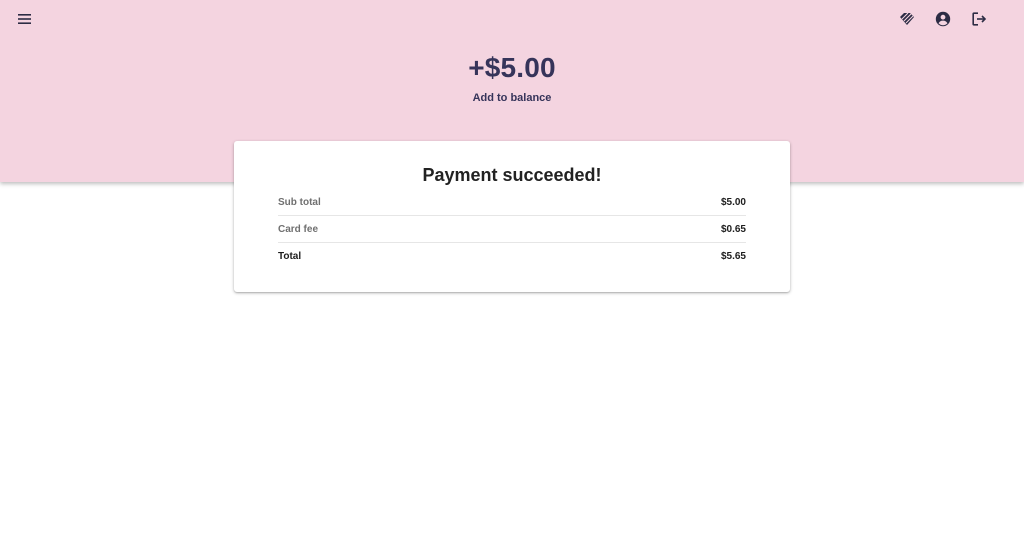 Image resolution: width=1024 pixels, height=559 pixels. I want to click on diamond-icon, so click(907, 18).